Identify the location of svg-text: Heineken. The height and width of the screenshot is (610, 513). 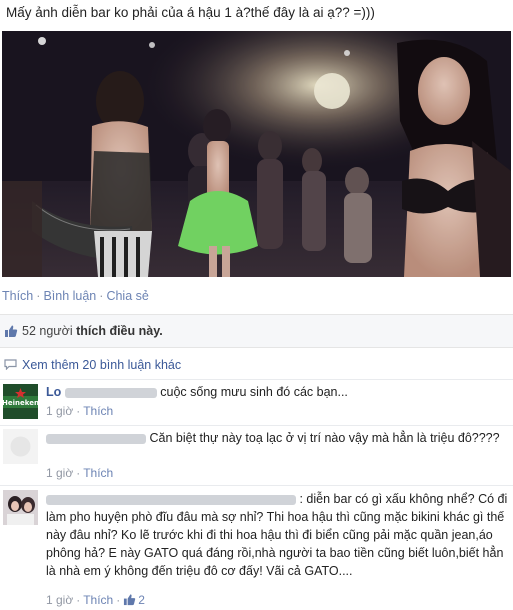
(20, 403).